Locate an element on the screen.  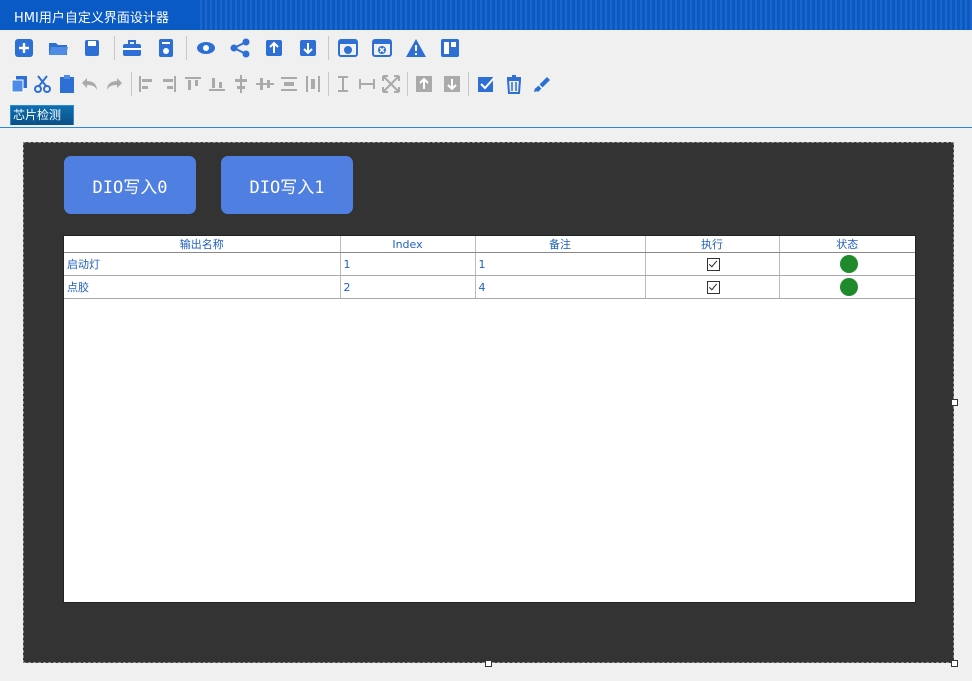
tab-chip-detection: 芯片检测 is located at coordinates (42, 115).